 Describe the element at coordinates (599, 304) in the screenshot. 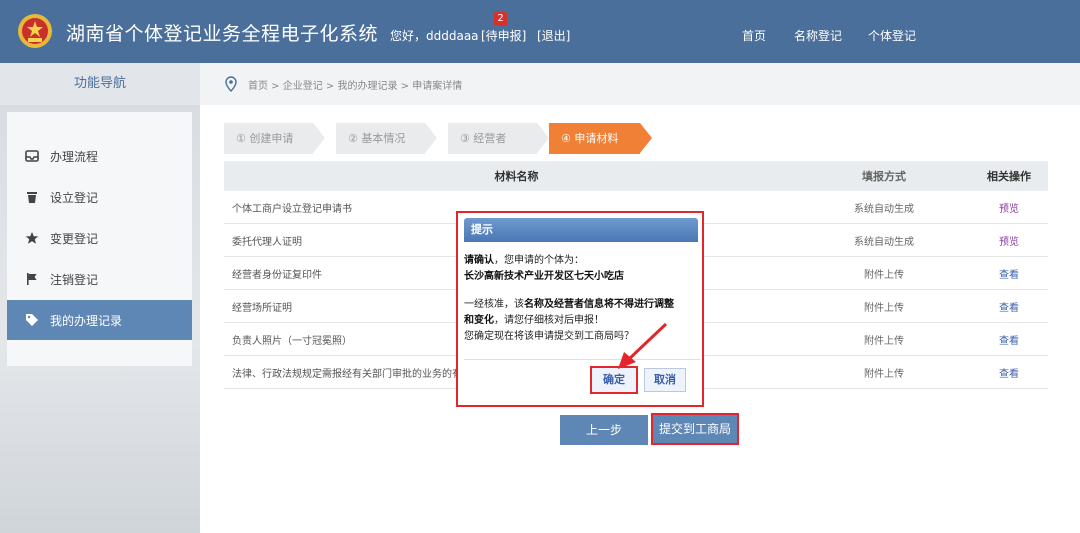

I see `warning-bold: 名称及经营者信息将不得进行调整` at that location.